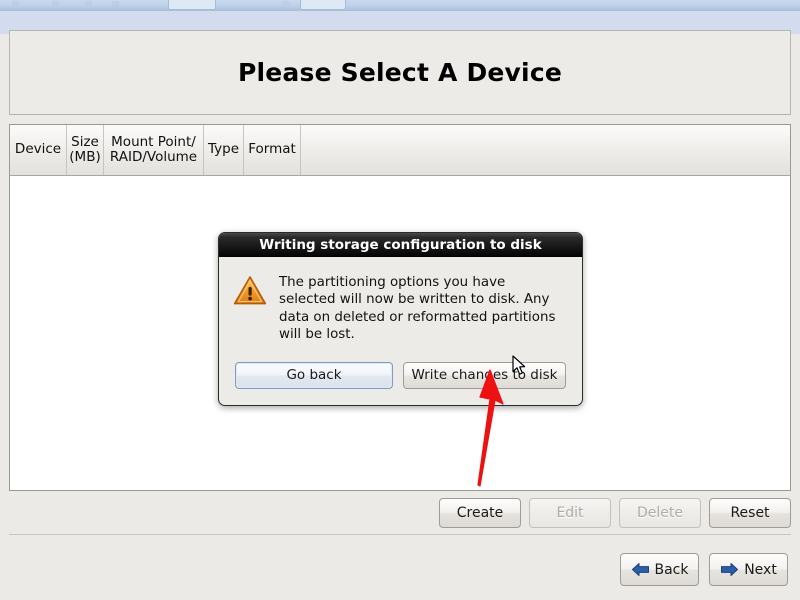 The image size is (800, 600). Describe the element at coordinates (660, 513) in the screenshot. I see `delete-button: Delete` at that location.